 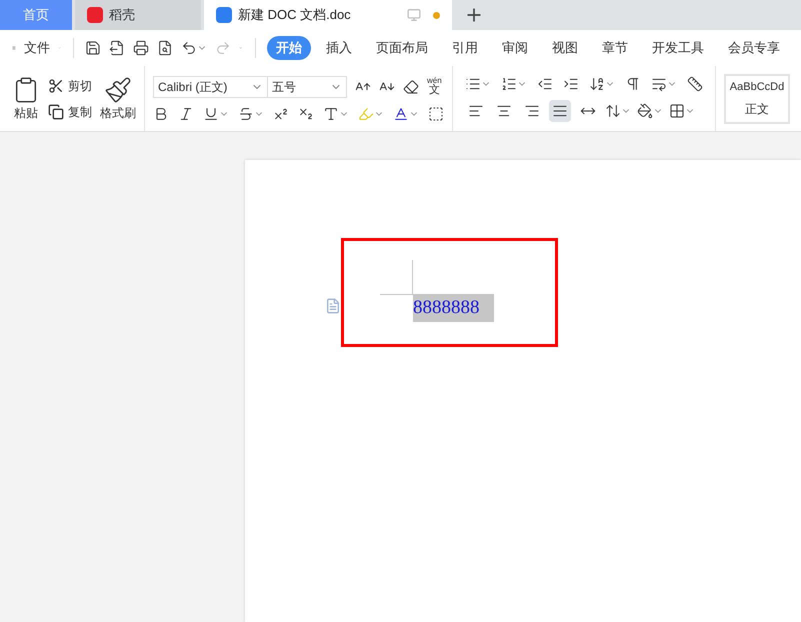 What do you see at coordinates (138, 15) in the screenshot?
I see `window-tab: 稻壳` at bounding box center [138, 15].